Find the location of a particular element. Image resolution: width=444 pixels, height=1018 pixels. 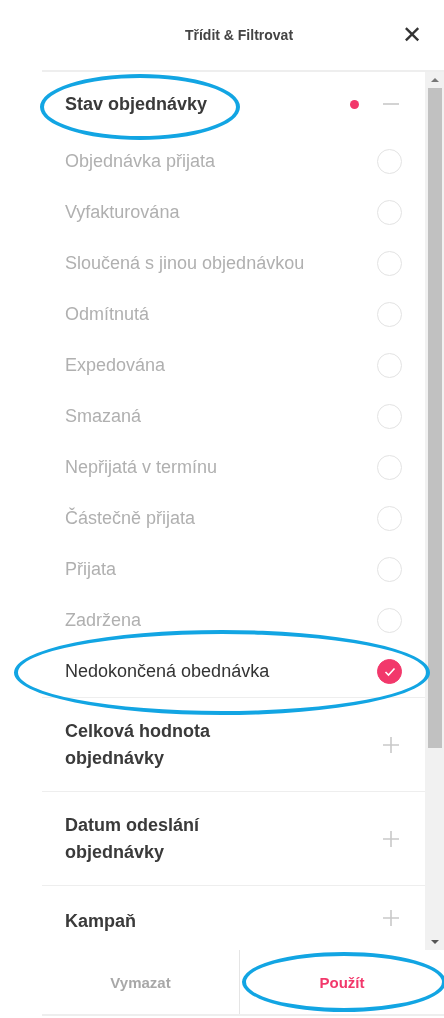

scrollbar is located at coordinates (434, 511).